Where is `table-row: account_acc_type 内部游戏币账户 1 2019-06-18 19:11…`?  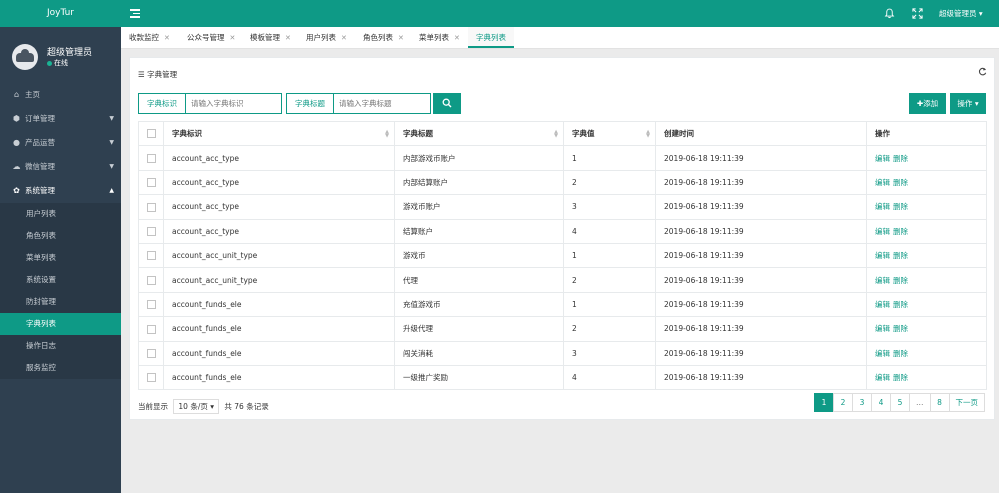
table-row: account_acc_type 内部游戏币账户 1 2019-06-18 19:11… is located at coordinates (562, 158).